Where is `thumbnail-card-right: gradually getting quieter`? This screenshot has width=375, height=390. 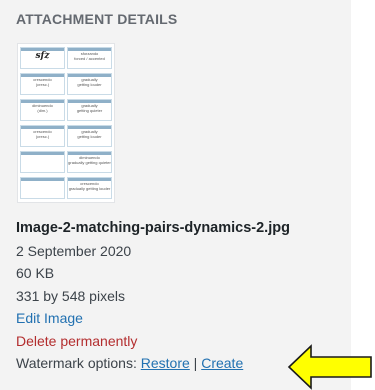 thumbnail-card-right: gradually getting quieter is located at coordinates (89, 110).